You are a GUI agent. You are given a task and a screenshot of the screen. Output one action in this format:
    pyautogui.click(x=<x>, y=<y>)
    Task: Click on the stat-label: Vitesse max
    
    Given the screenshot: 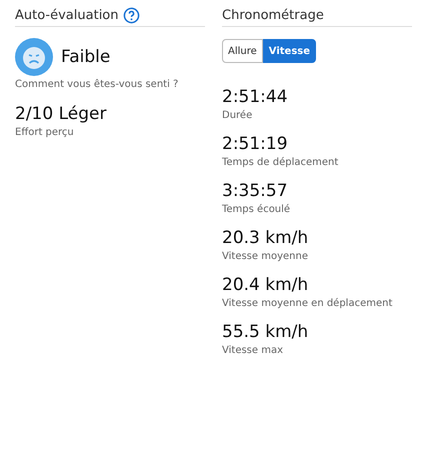 What is the action you would take?
    pyautogui.click(x=253, y=350)
    